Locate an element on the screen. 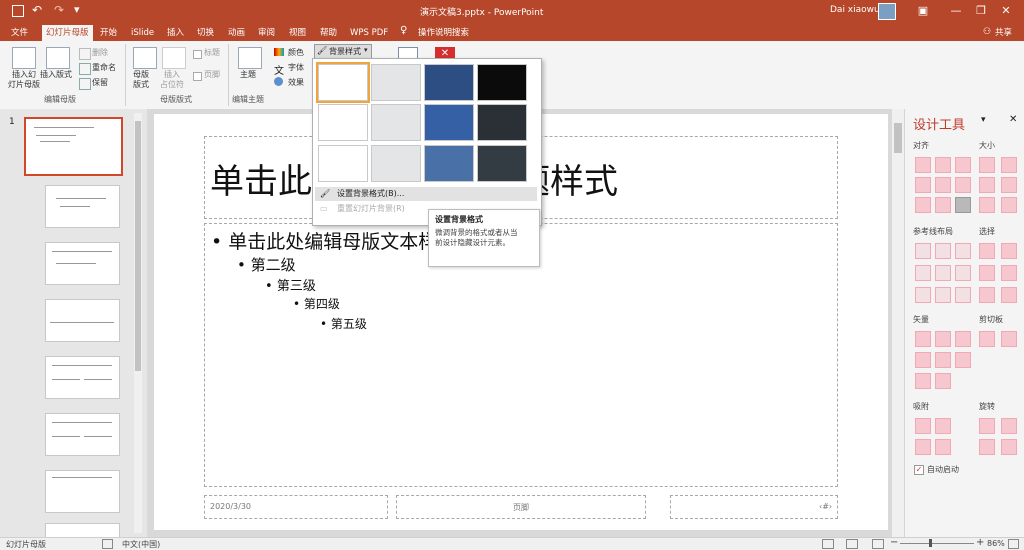 The height and width of the screenshot is (550, 1024). zoom-slider-thumb is located at coordinates (930, 543).